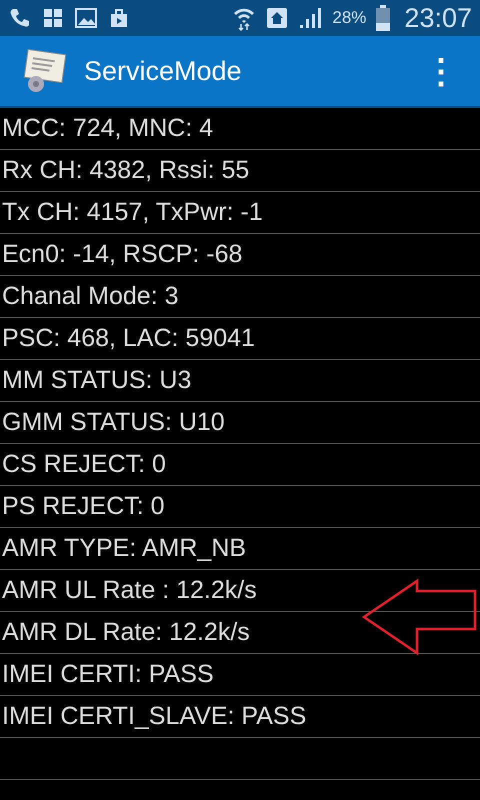 The height and width of the screenshot is (800, 480). What do you see at coordinates (163, 71) in the screenshot?
I see `app-title: ServiceMode` at bounding box center [163, 71].